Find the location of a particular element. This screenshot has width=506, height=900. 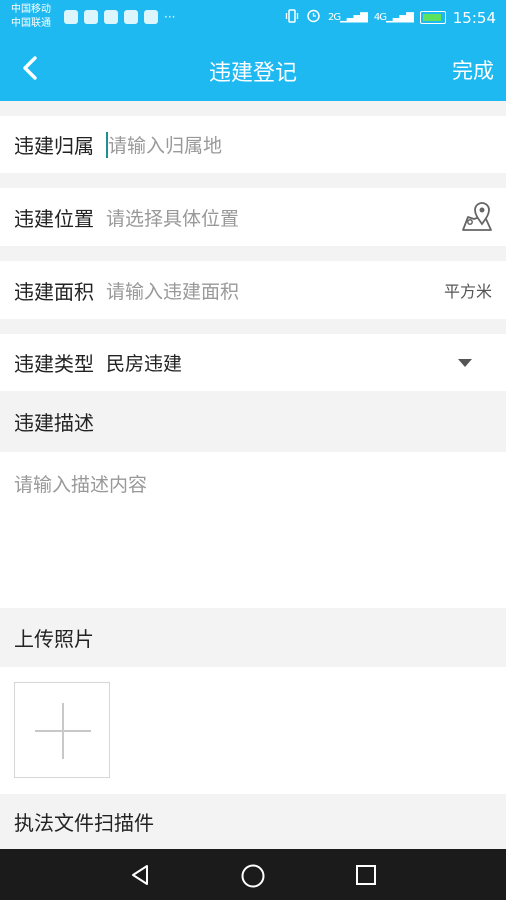

signal-4g-icon: 4G▁▃▅▇ is located at coordinates (393, 17).